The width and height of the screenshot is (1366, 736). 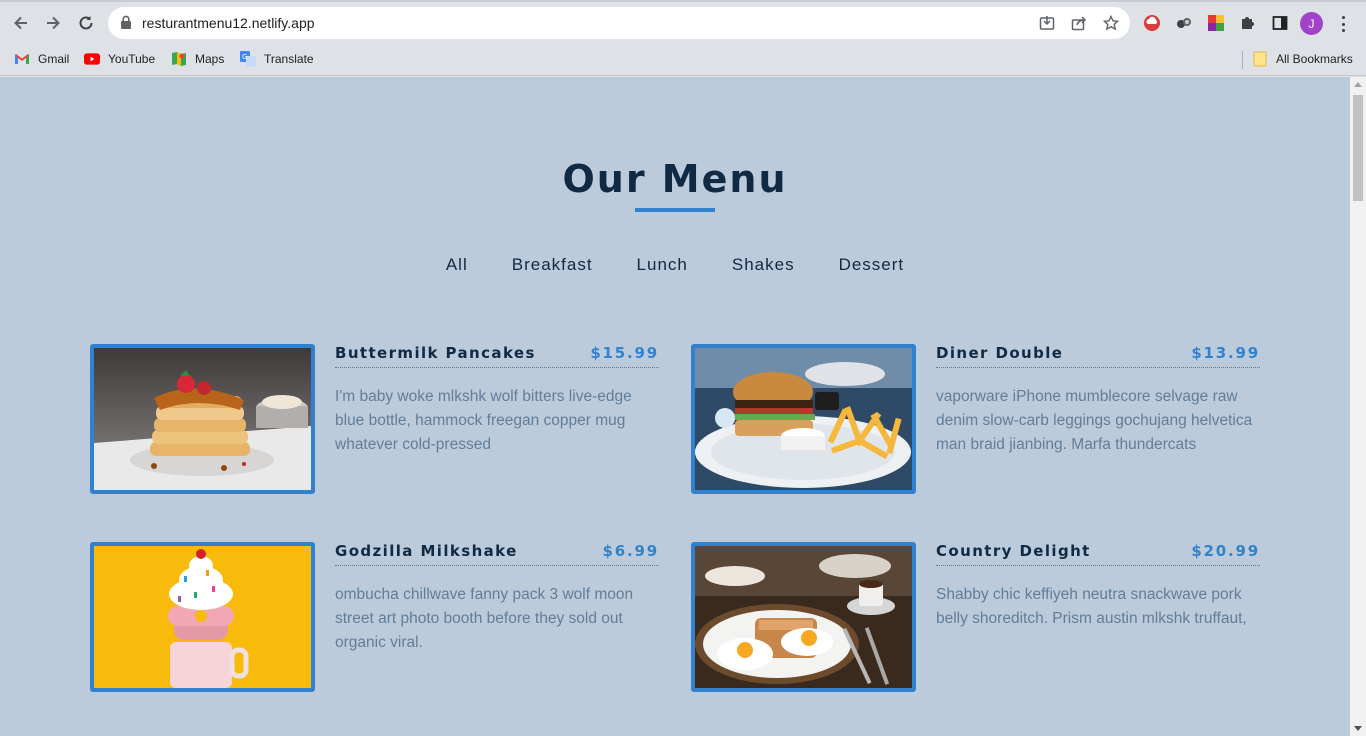 I want to click on bookmark-translate: G Translate, so click(x=277, y=59).